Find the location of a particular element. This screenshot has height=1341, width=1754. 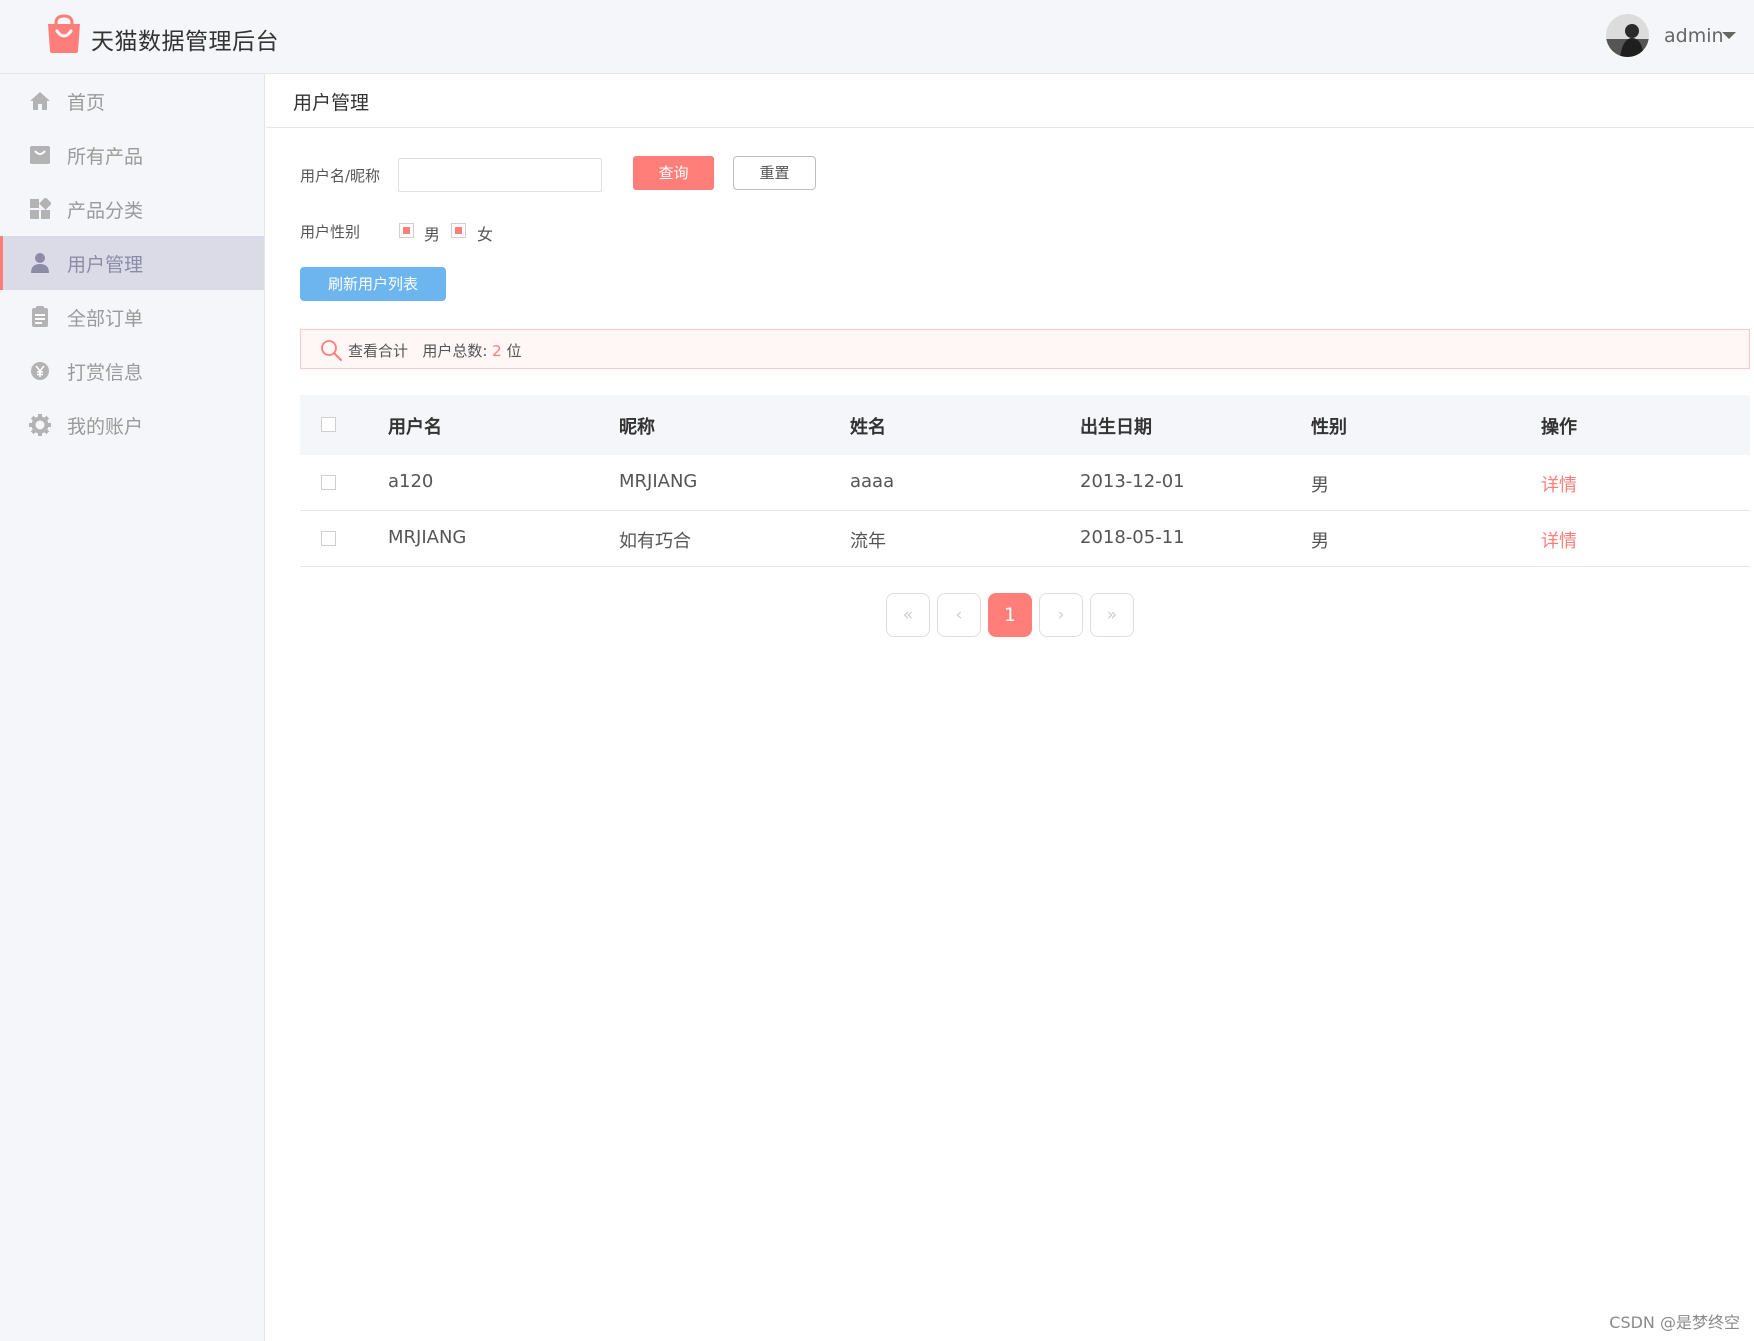

gender-filter-label: 用户性别 is located at coordinates (330, 232).